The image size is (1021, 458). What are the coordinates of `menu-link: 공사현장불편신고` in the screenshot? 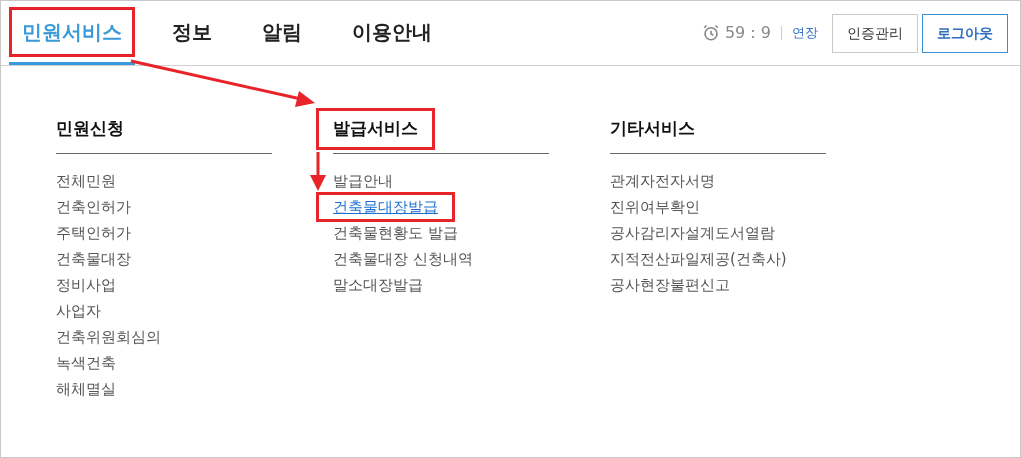 It's located at (670, 285).